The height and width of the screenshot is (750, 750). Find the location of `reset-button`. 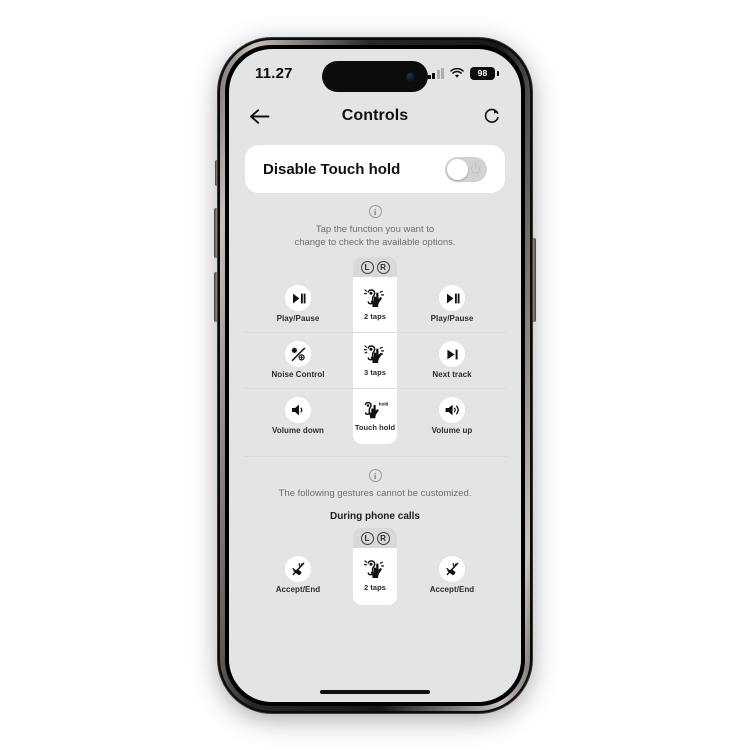

reset-button is located at coordinates (492, 116).